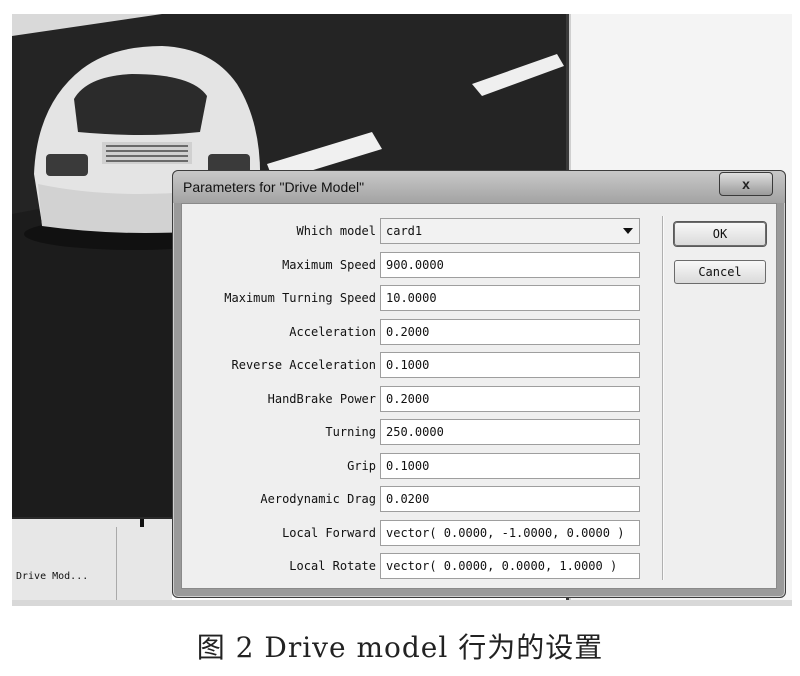 The image size is (800, 676). Describe the element at coordinates (510, 264) in the screenshot. I see `maximum-speed-input: 900.0000` at that location.